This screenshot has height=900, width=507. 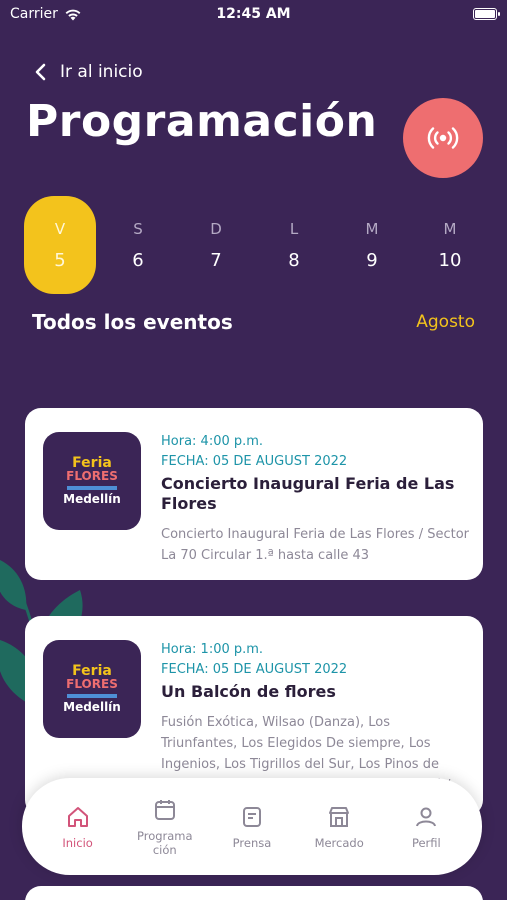 I want to click on day-number: 8, so click(x=294, y=260).